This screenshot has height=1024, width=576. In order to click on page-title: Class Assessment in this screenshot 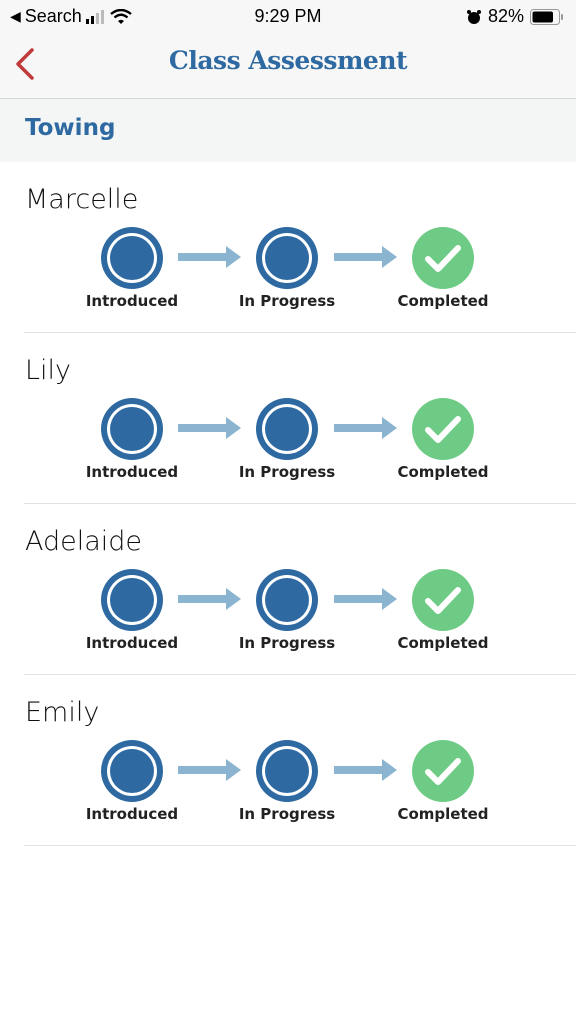, I will do `click(288, 60)`.